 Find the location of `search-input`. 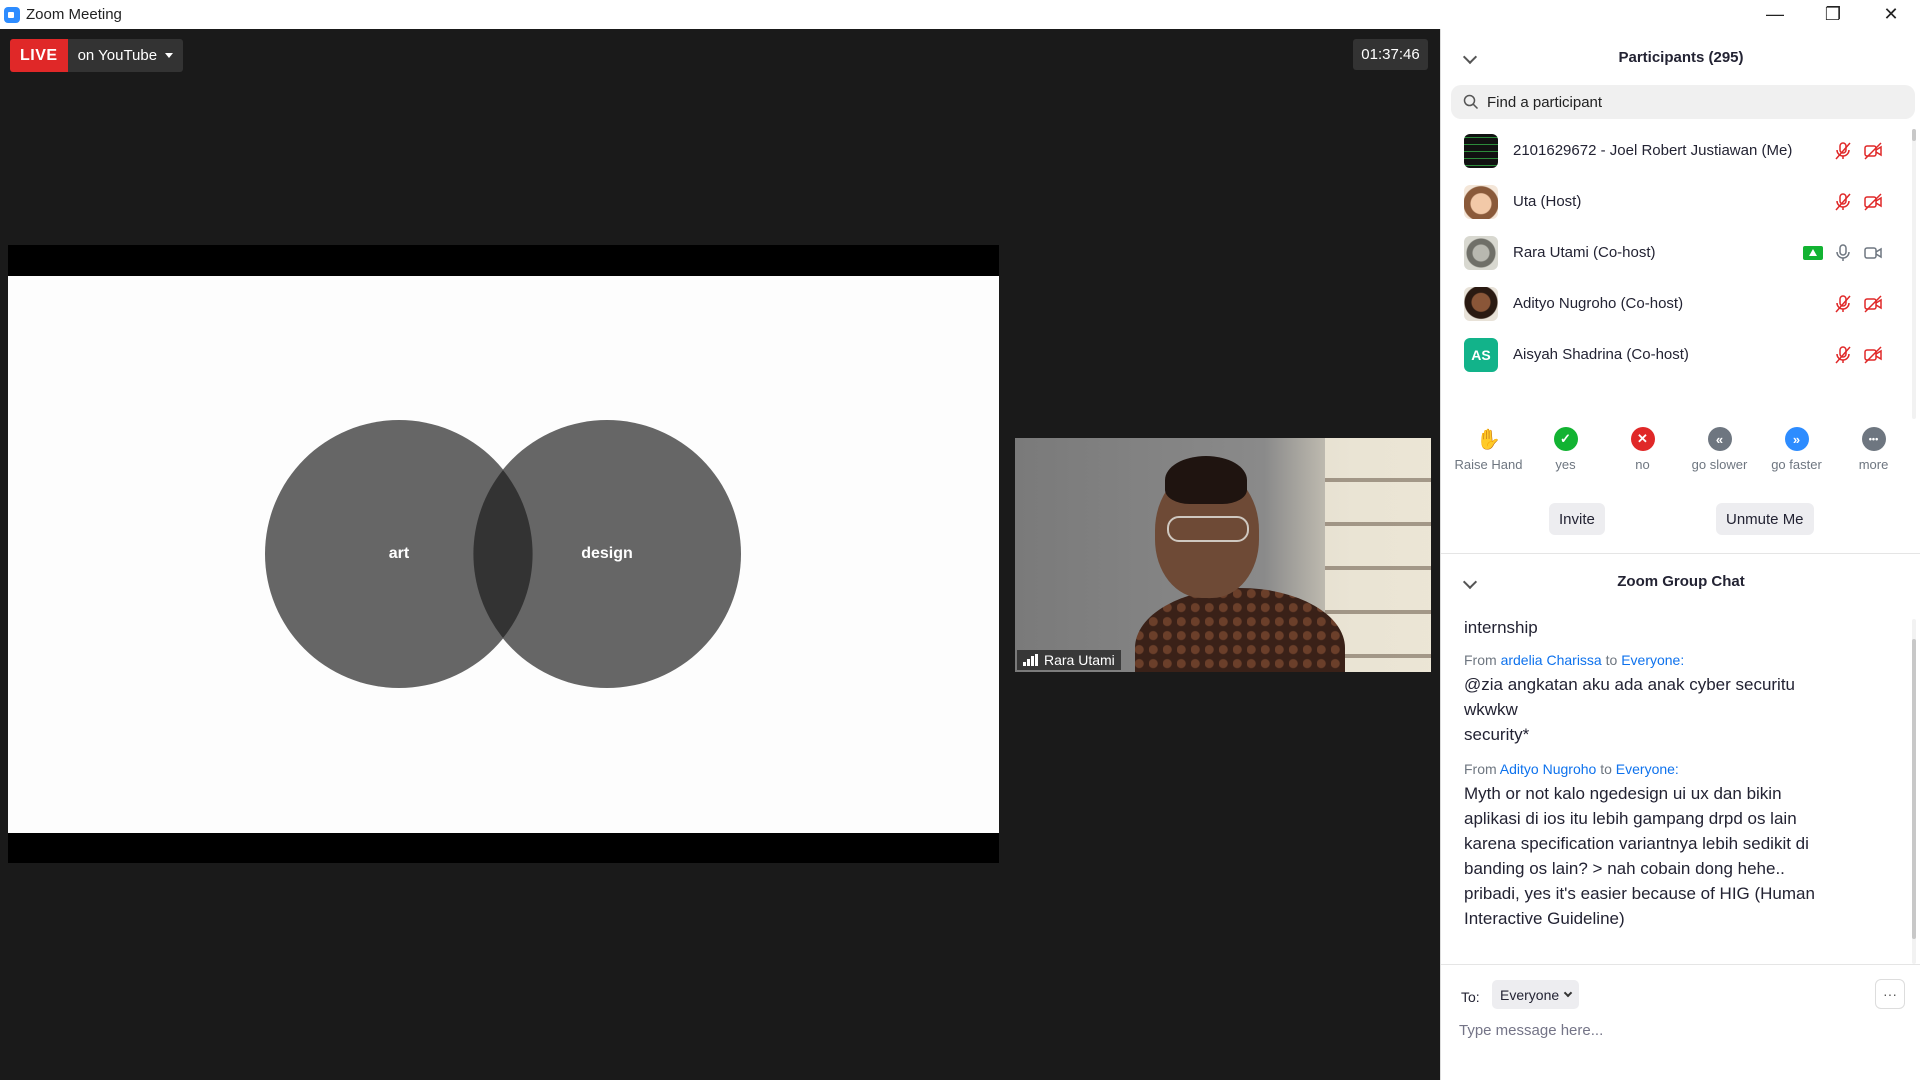

search-input is located at coordinates (1687, 102).